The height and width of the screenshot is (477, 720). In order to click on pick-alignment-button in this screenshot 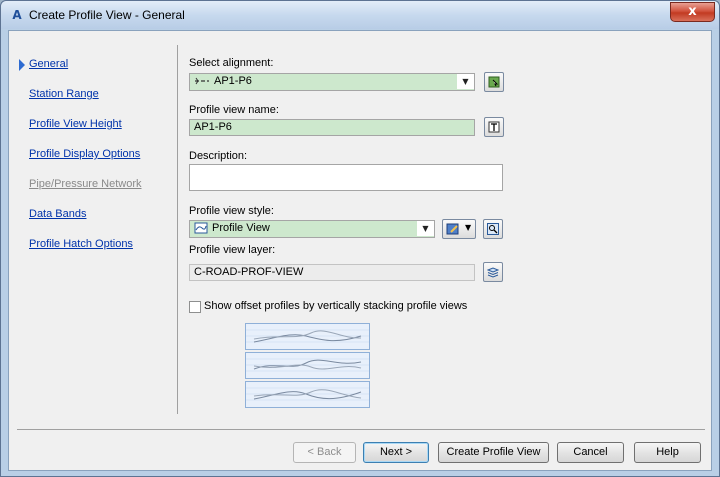, I will do `click(494, 82)`.